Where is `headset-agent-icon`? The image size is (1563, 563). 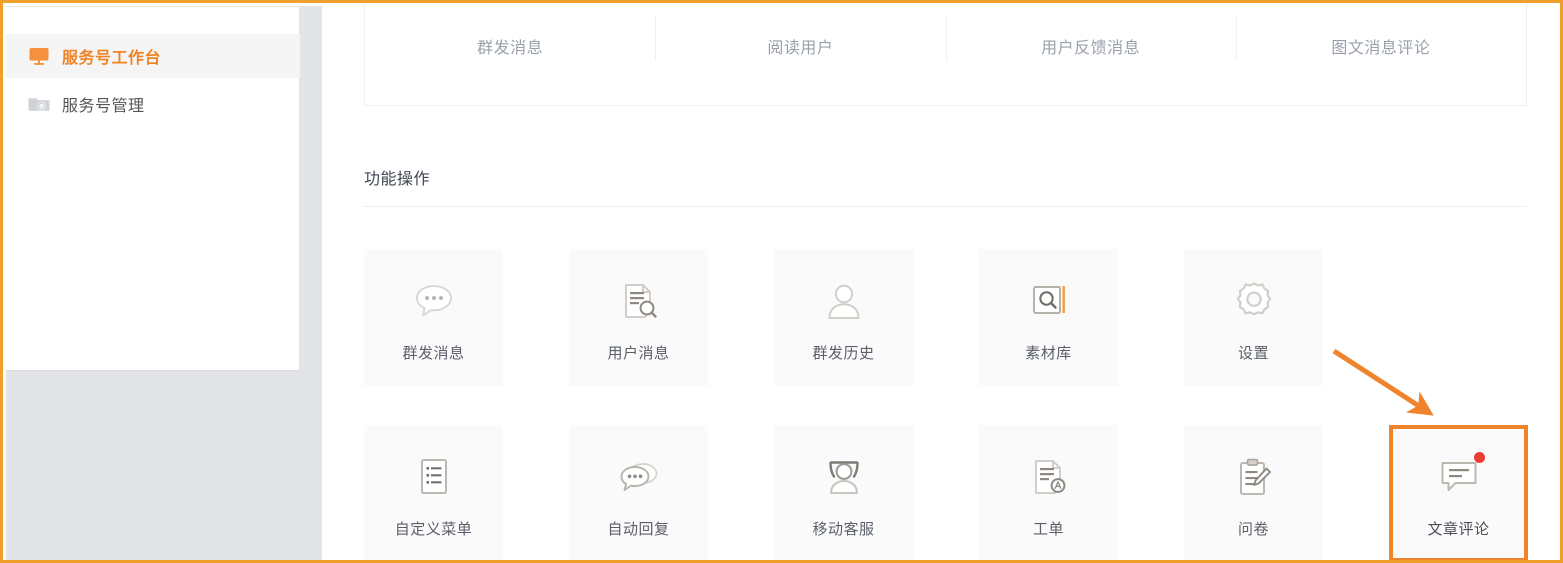 headset-agent-icon is located at coordinates (844, 477).